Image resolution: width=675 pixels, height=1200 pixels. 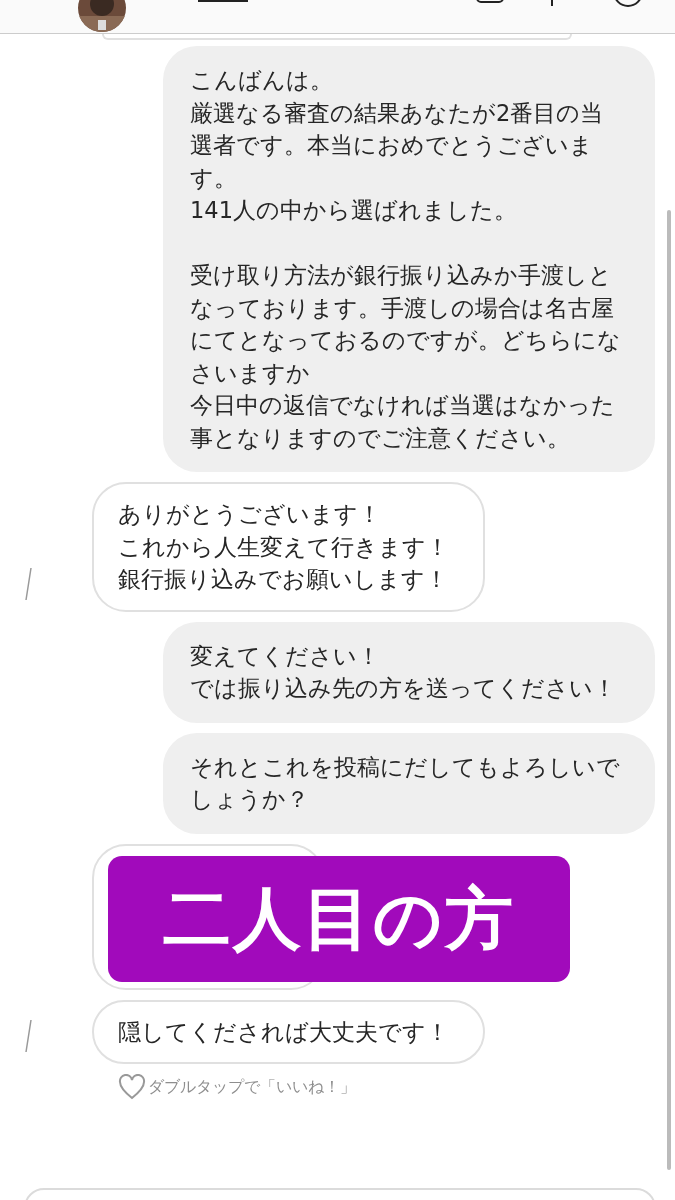 I want to click on heart-icon, so click(x=132, y=1087).